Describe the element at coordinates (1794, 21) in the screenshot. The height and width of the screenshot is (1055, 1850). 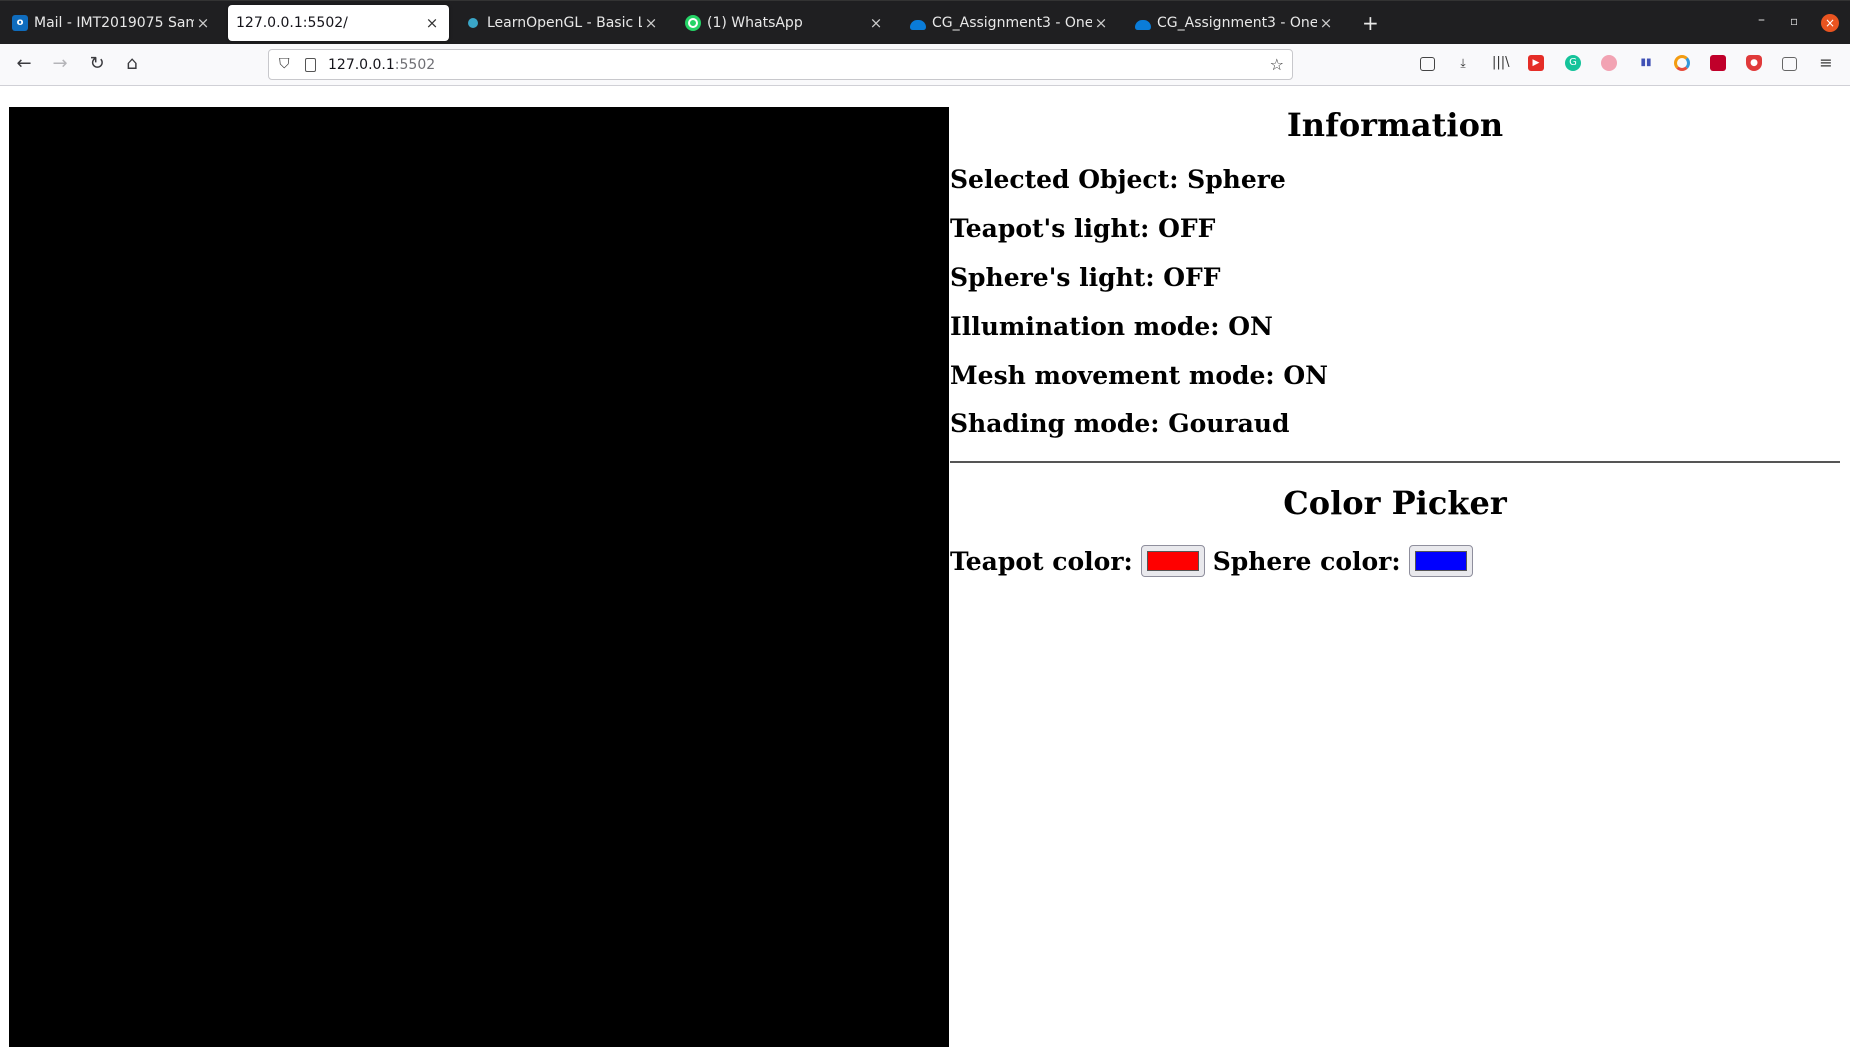
I see `restore-icon: ▫` at that location.